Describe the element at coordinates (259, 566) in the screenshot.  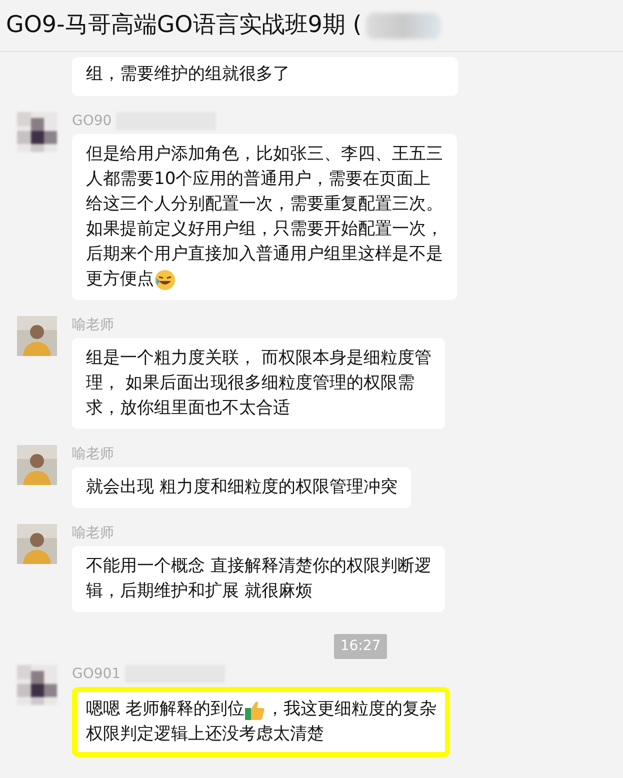
I see `message-text: 不能用一个概念 直接解释清楚你的权限判断逻` at that location.